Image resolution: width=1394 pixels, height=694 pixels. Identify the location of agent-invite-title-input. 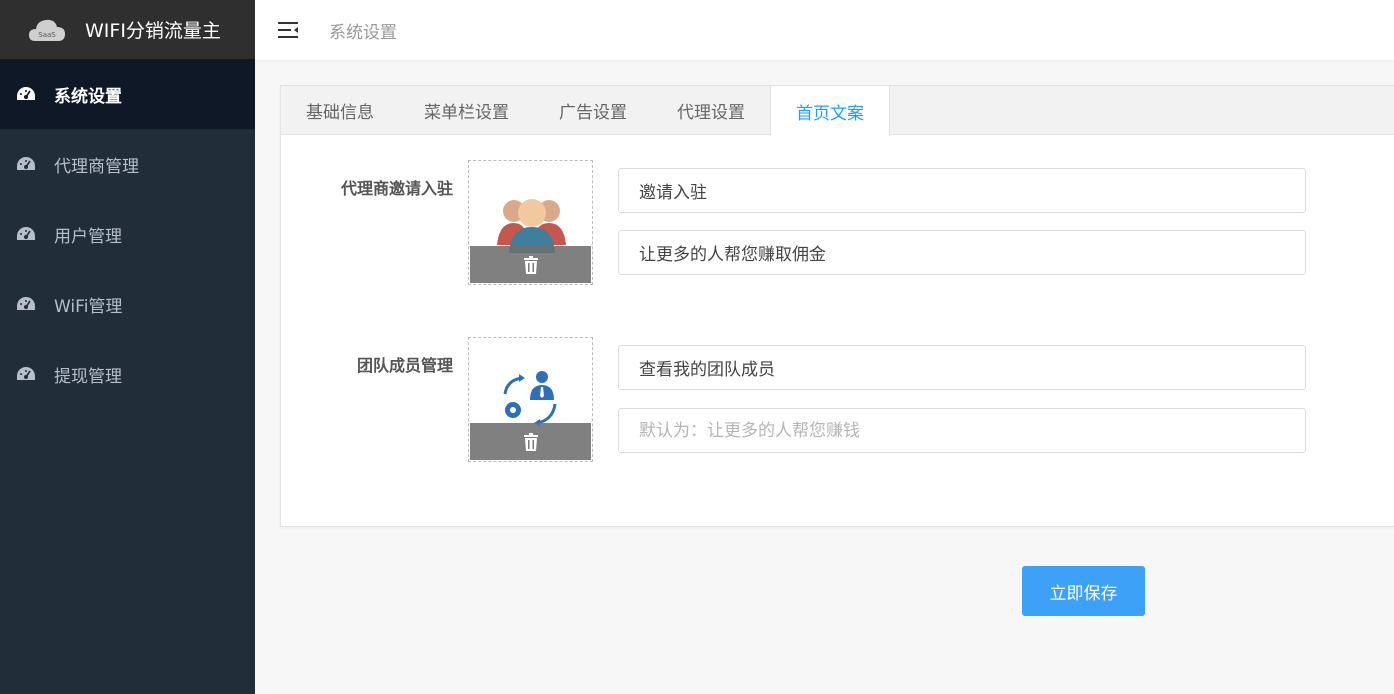
(962, 190).